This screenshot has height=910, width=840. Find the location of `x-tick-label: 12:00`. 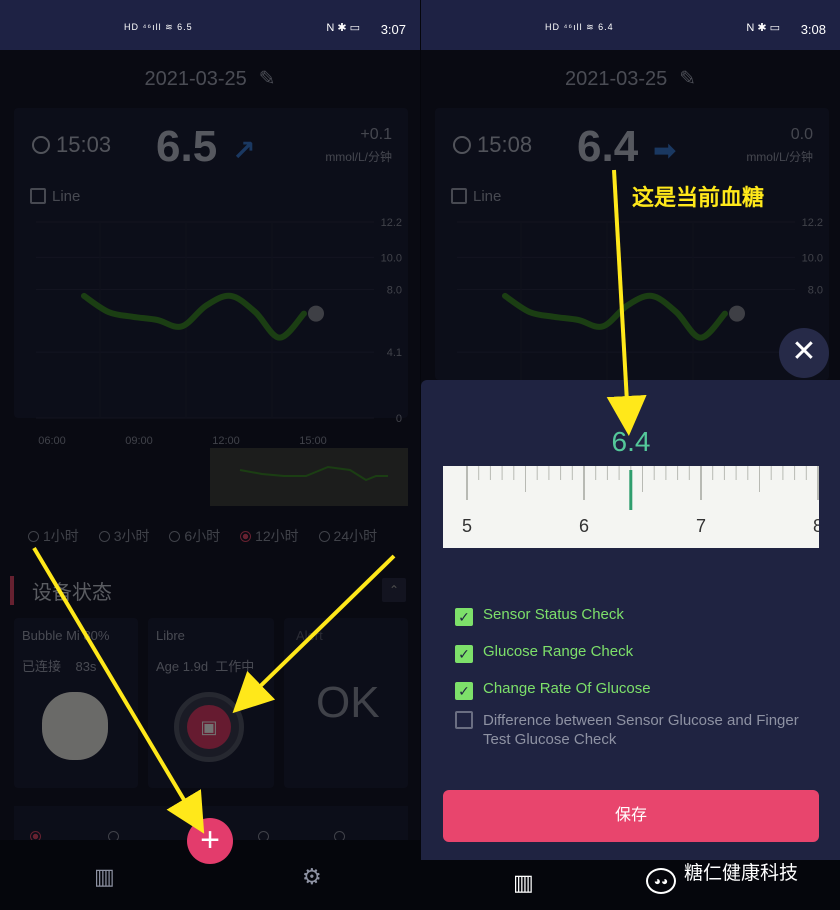

x-tick-label: 12:00 is located at coordinates (226, 441).